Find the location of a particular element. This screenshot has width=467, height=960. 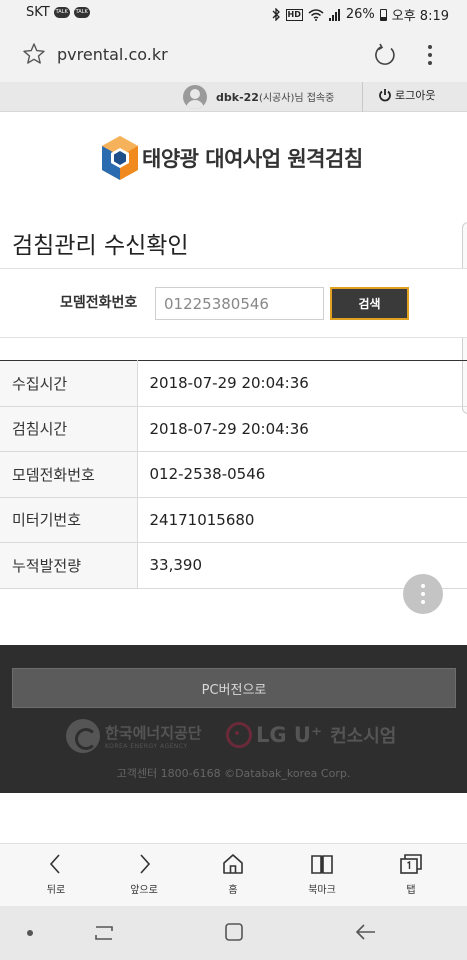

android-nav-bar is located at coordinates (233, 933).